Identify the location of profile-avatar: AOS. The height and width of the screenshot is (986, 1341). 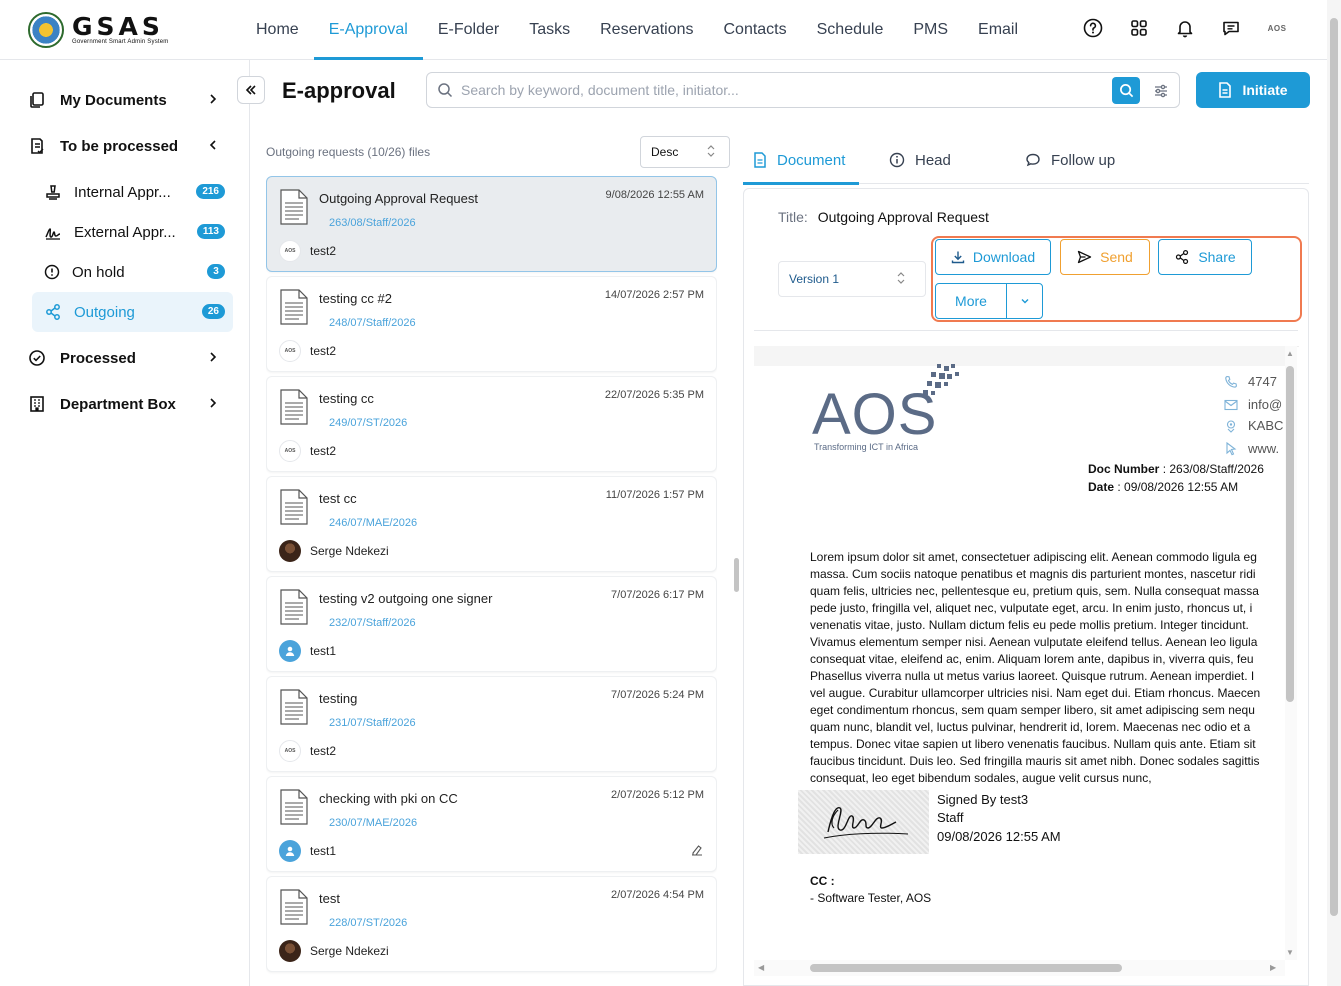
(1277, 28).